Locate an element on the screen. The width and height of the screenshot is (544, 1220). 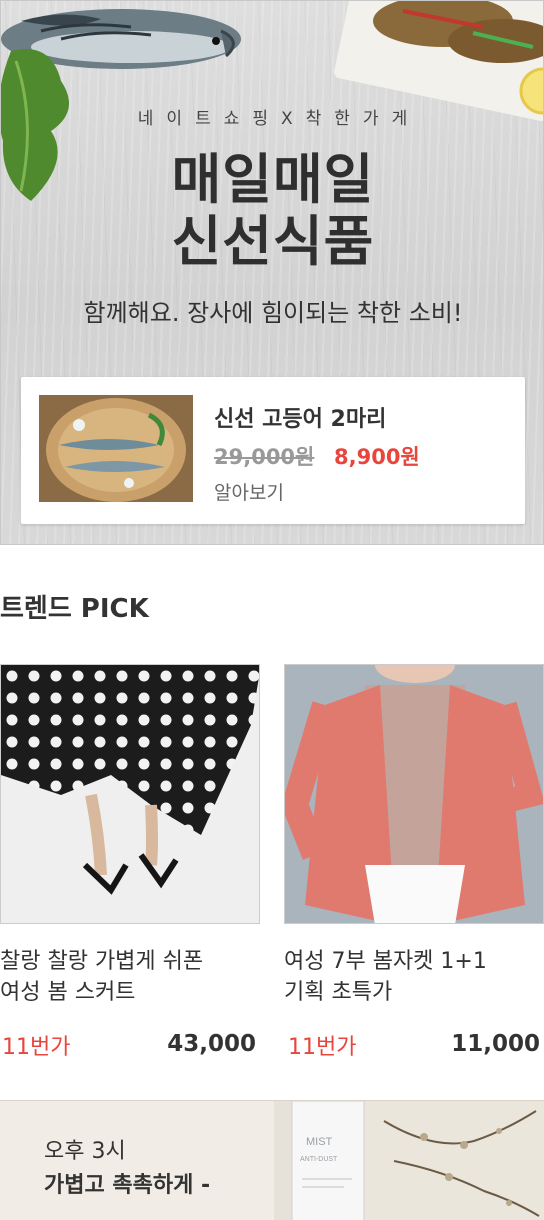
promo-kicker: 네이트쇼핑X착한가게 is located at coordinates (279, 119).